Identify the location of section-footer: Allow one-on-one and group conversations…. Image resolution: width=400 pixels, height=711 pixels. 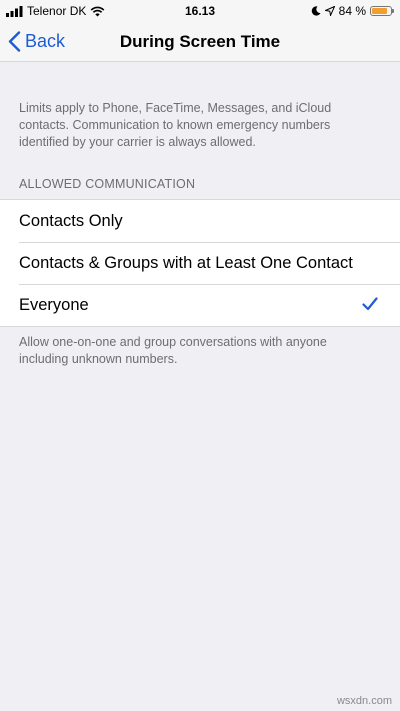
(173, 350).